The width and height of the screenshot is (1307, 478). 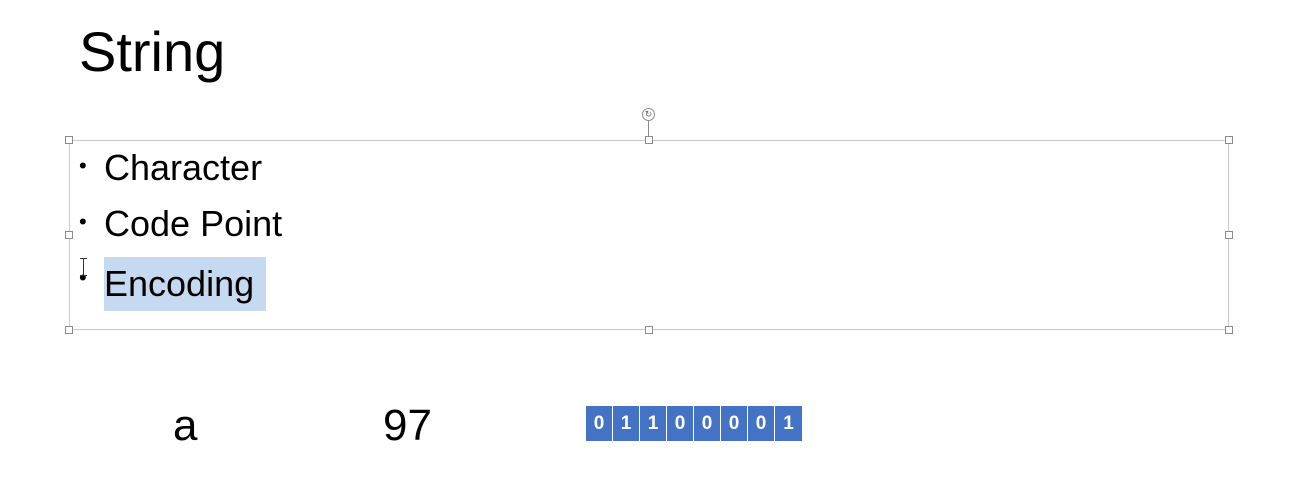 I want to click on binary-encoding-bits: 0 1 1 0 0 0 0 1, so click(x=694, y=423).